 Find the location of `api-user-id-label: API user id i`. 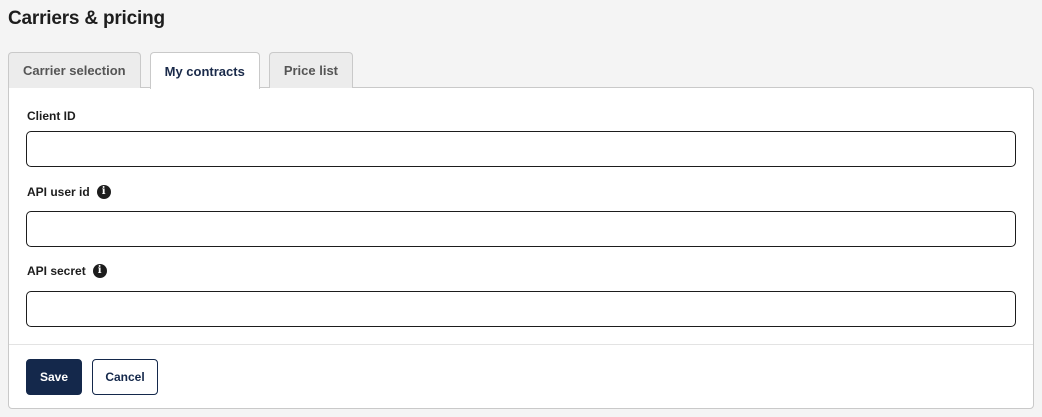

api-user-id-label: API user id i is located at coordinates (69, 192).